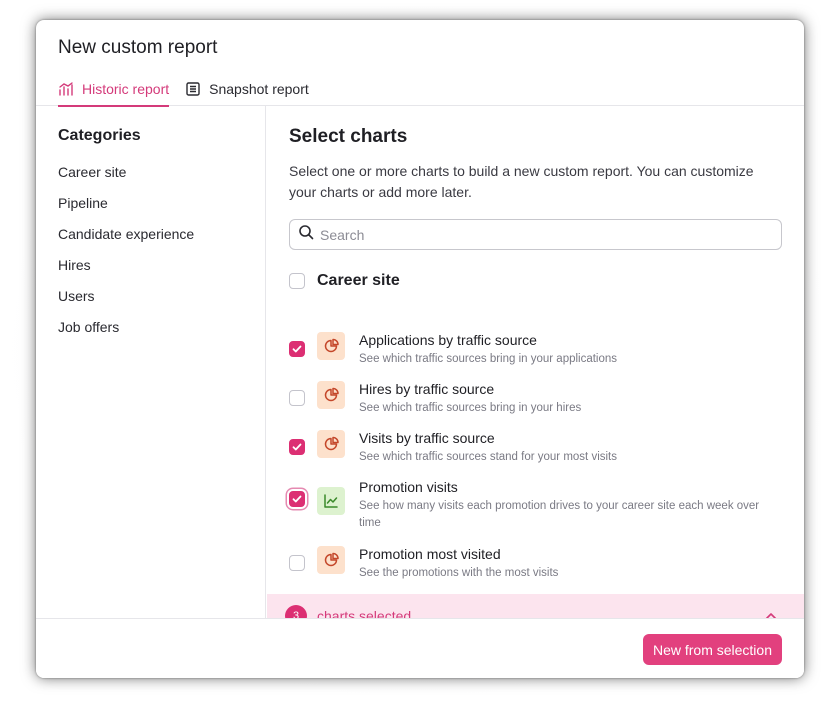  I want to click on group-label: Career site, so click(358, 280).